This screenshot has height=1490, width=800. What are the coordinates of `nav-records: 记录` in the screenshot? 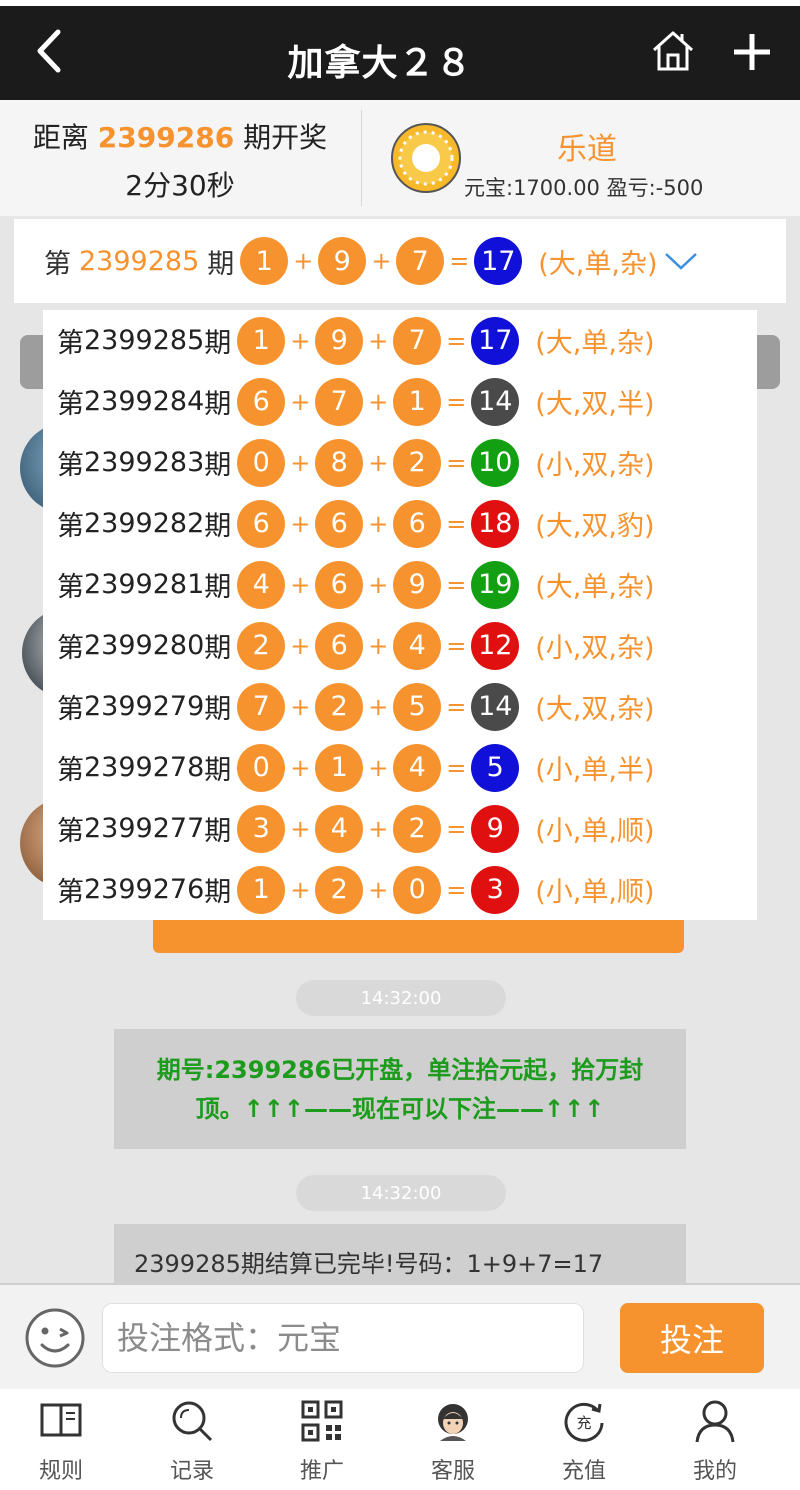 It's located at (192, 1439).